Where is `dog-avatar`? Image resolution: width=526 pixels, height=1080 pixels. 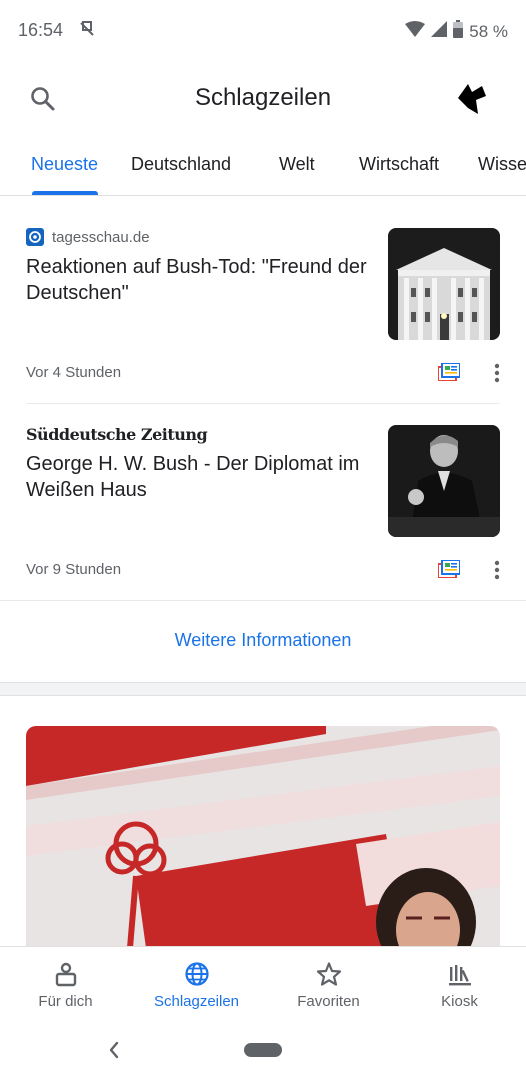 dog-avatar is located at coordinates (472, 98).